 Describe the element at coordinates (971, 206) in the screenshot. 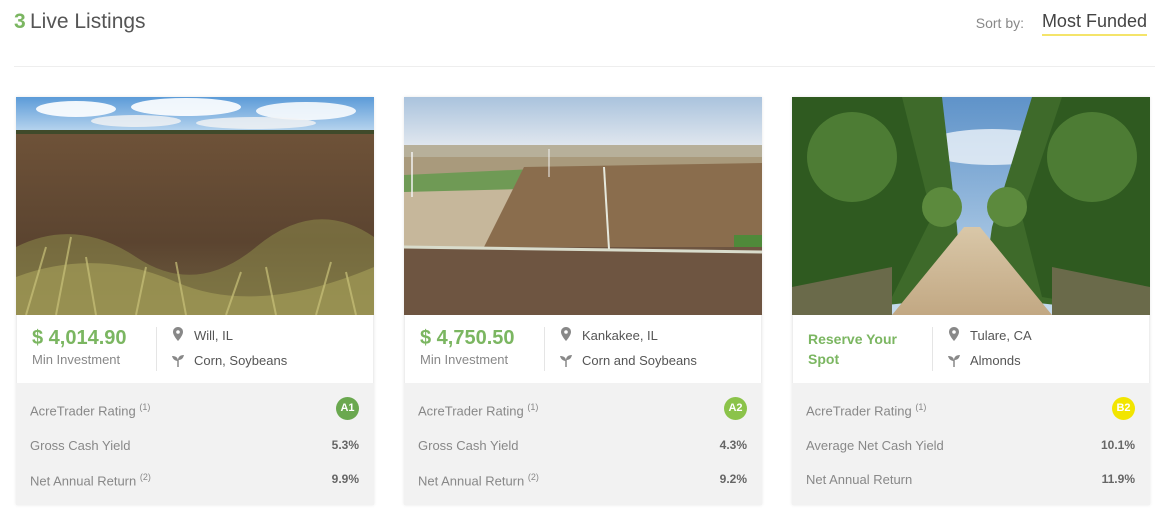

I see `almond-orchard-photo` at that location.